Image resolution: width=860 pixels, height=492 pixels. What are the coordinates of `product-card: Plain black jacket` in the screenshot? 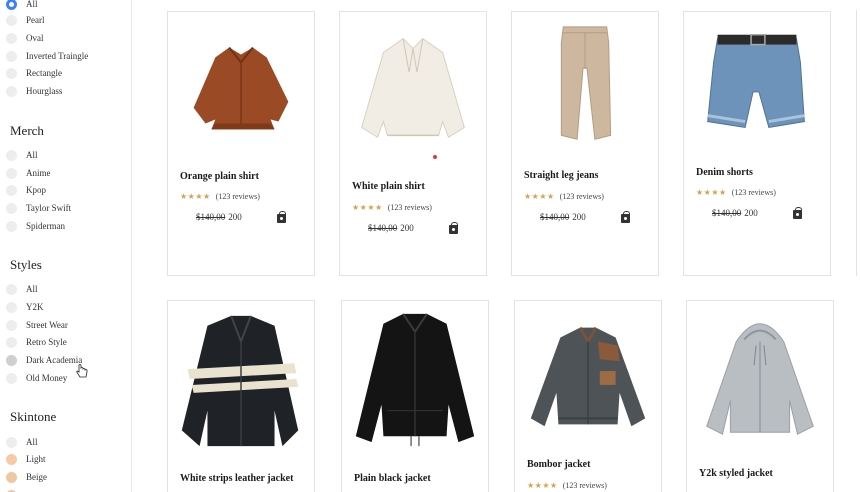 It's located at (415, 396).